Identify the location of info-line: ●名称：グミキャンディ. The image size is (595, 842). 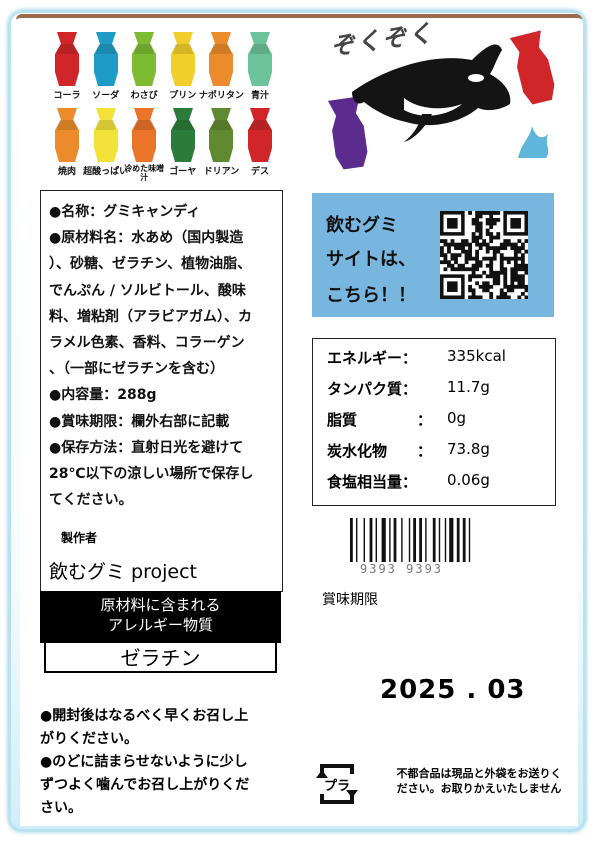
(125, 212).